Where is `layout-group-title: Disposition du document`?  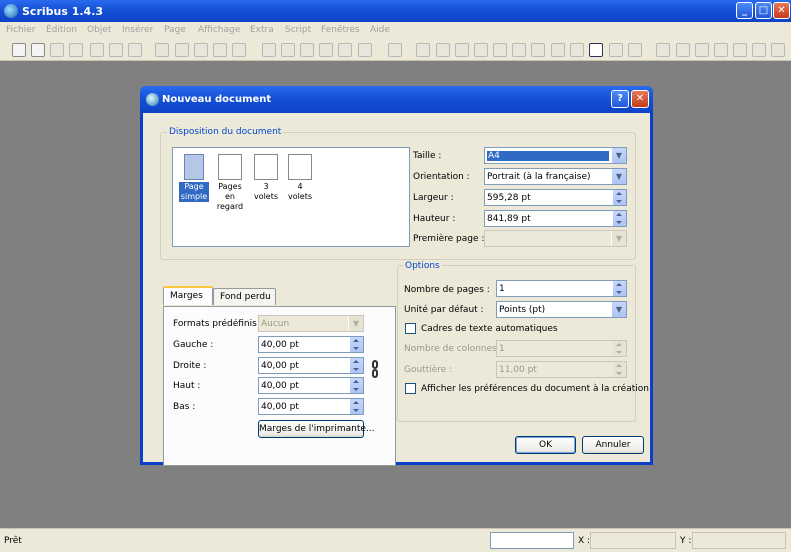
layout-group-title: Disposition du document is located at coordinates (225, 132).